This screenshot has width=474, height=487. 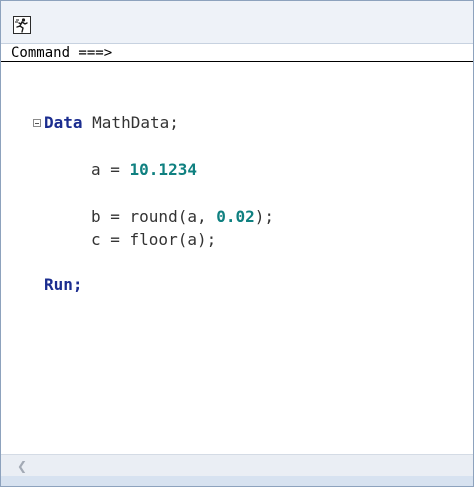 I want to click on code-line-a: a = 10.1234, so click(x=144, y=170).